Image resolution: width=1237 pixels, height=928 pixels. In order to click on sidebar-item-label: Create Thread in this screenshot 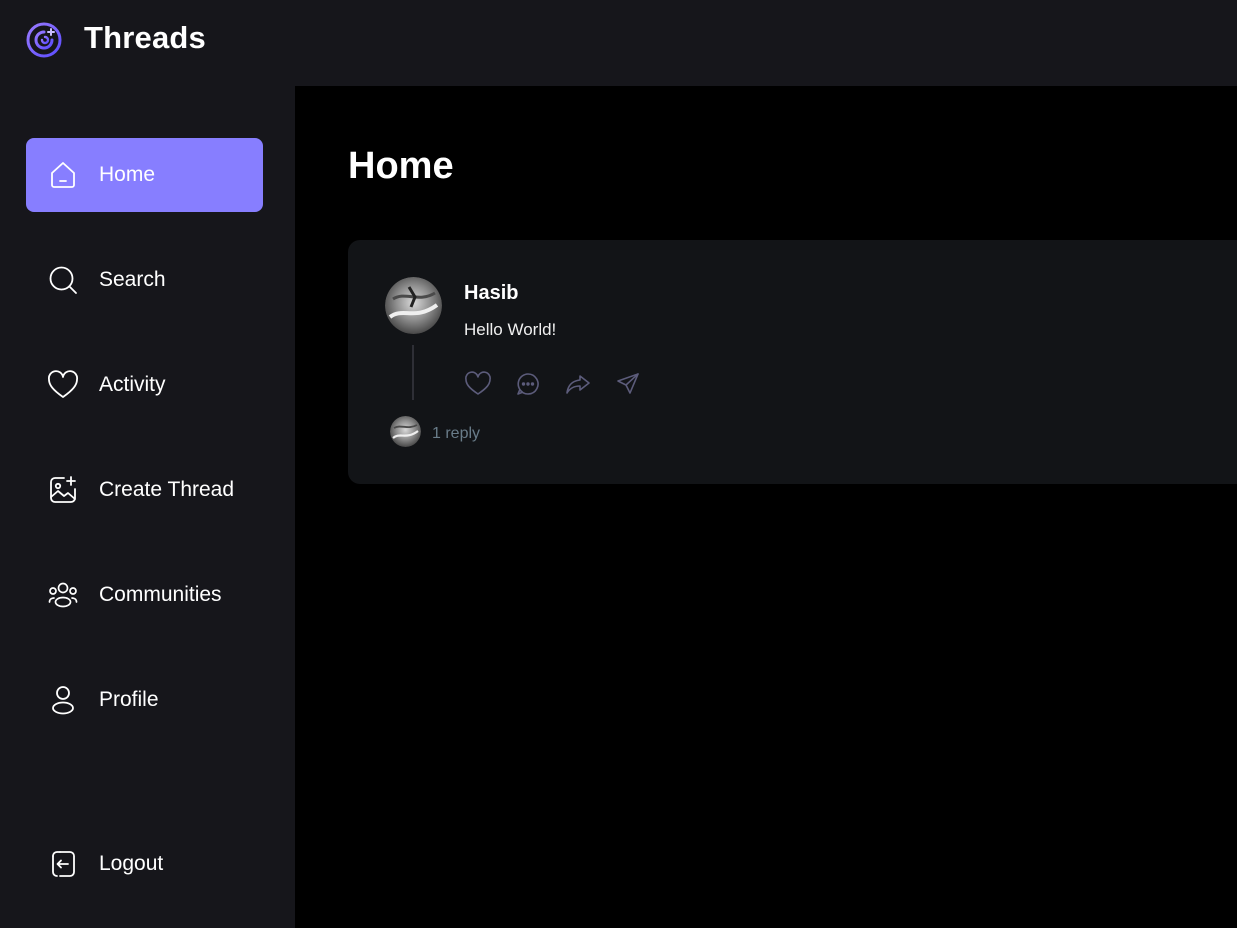, I will do `click(167, 489)`.